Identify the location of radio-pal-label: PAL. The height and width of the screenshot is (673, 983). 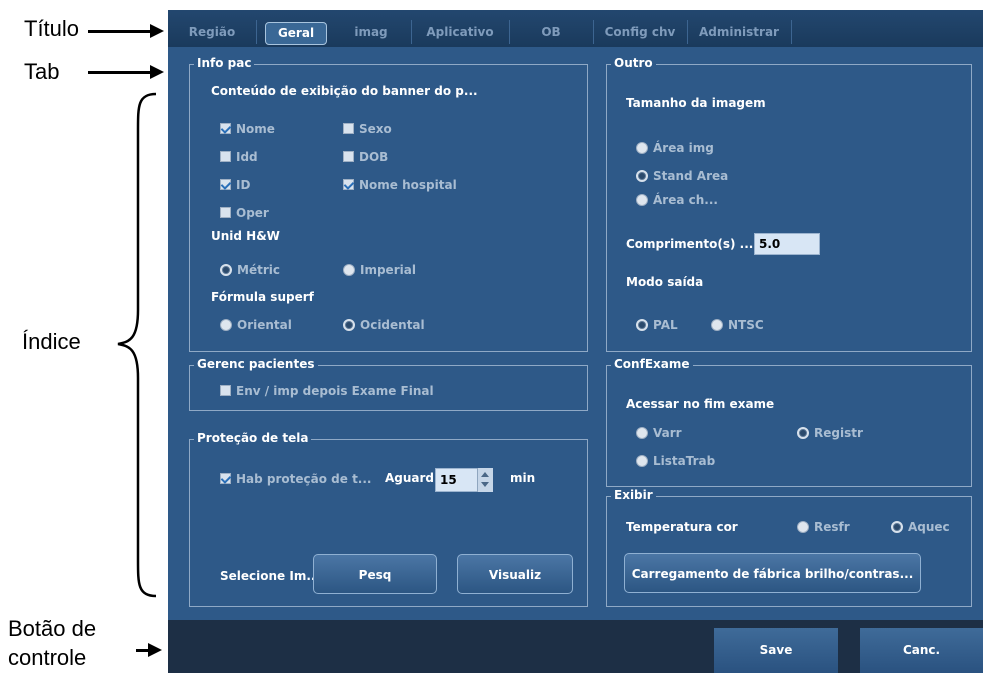
(665, 325).